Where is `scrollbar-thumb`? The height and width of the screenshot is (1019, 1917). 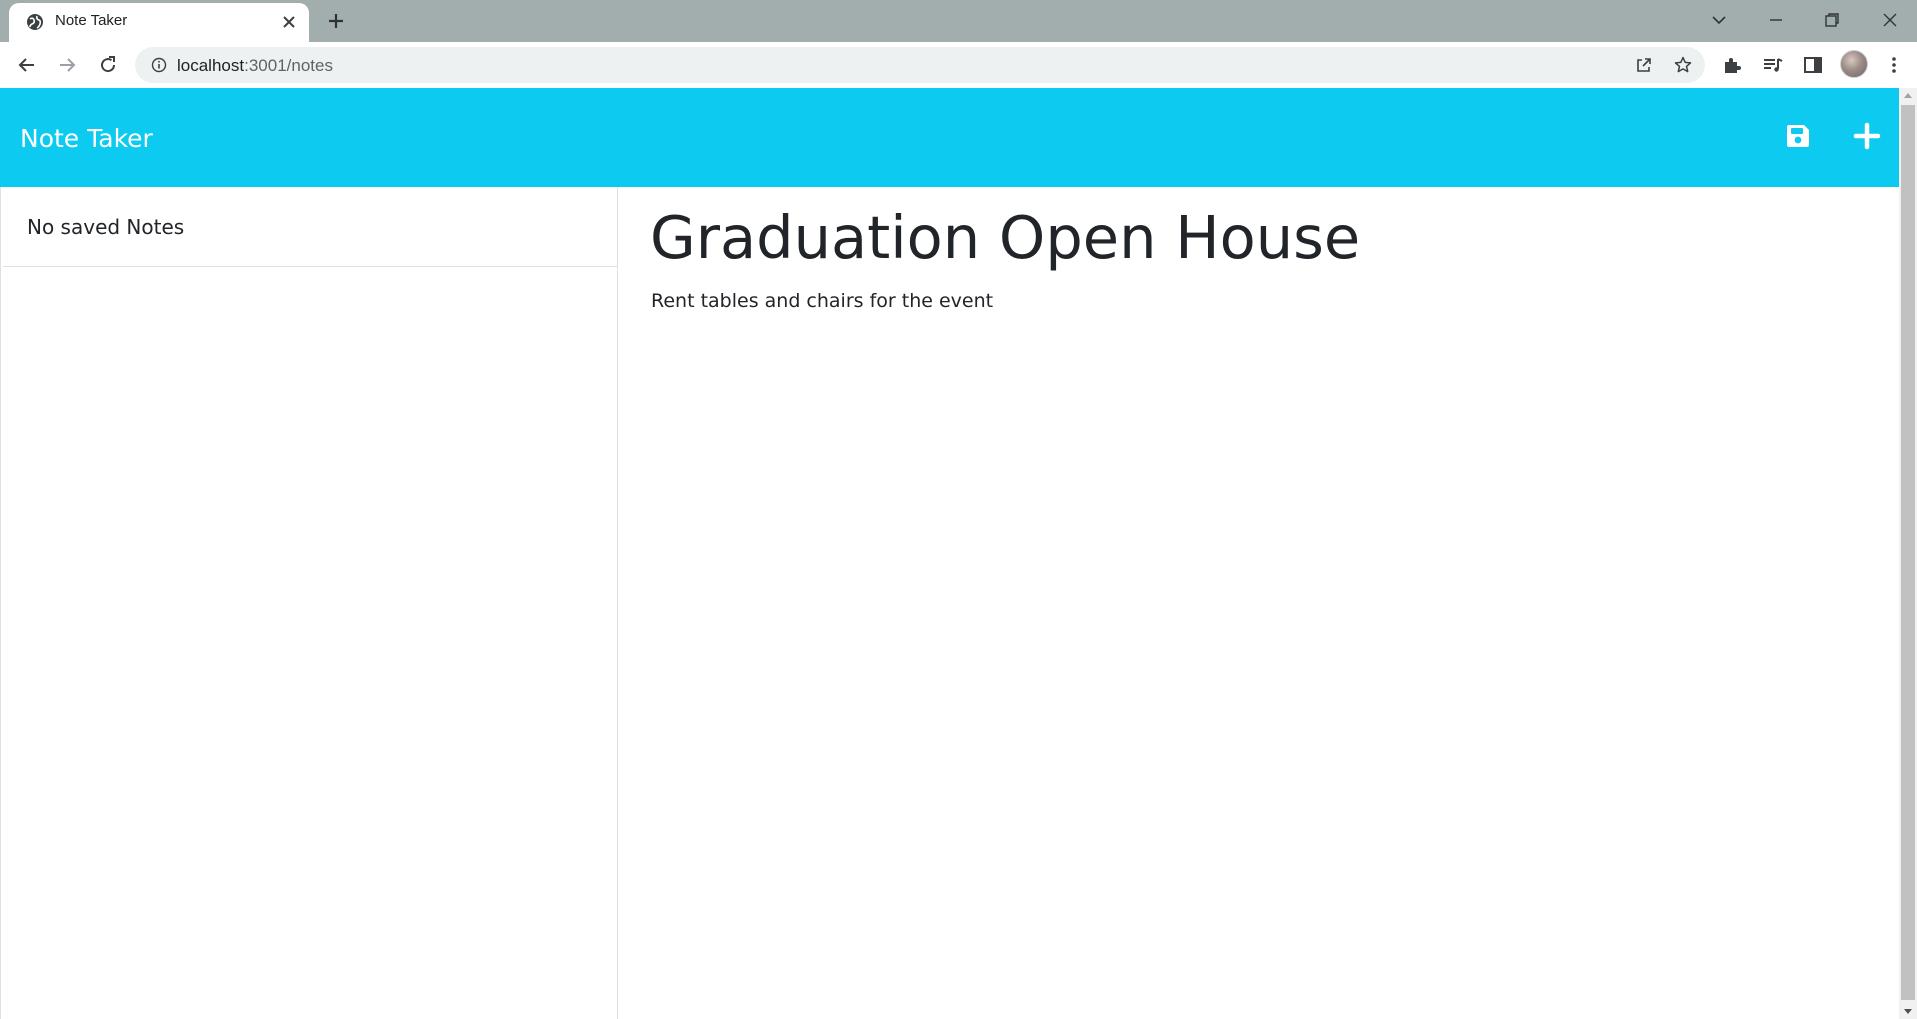
scrollbar-thumb is located at coordinates (1908, 552).